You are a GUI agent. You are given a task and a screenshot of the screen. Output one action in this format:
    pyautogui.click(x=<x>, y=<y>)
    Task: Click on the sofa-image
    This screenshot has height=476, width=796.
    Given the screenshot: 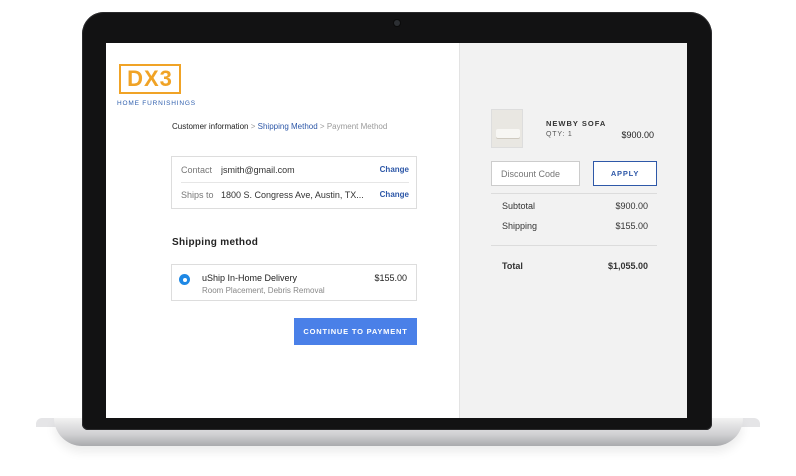 What is the action you would take?
    pyautogui.click(x=508, y=133)
    